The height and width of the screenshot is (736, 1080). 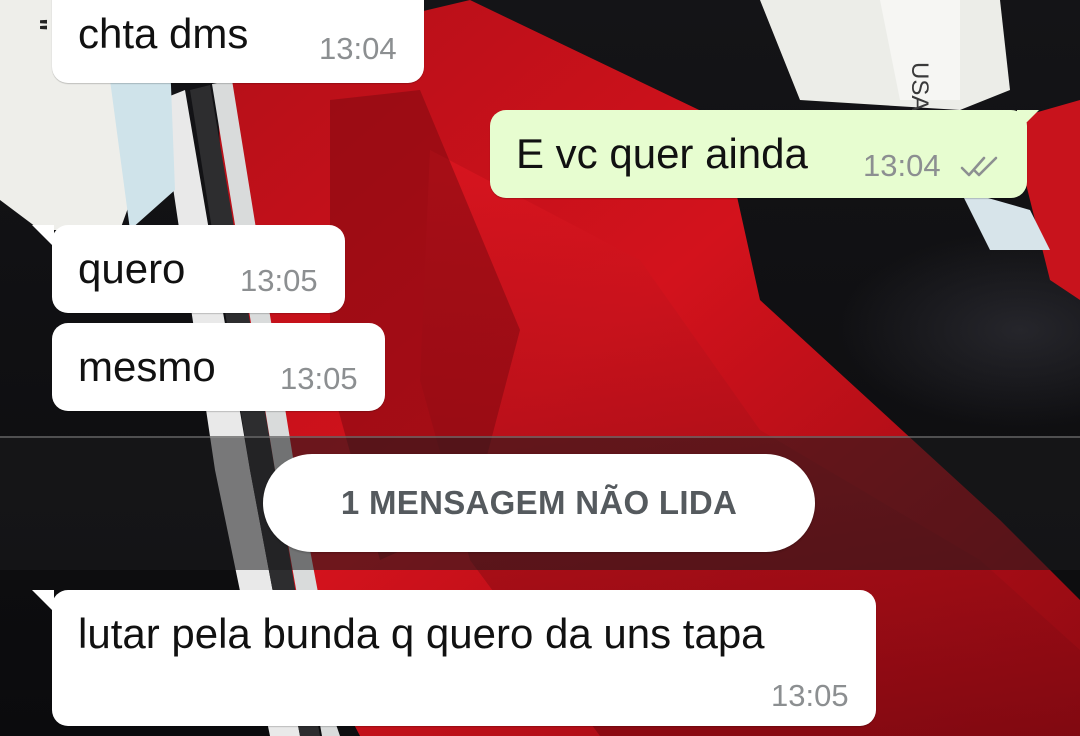 I want to click on message-bubble-incoming: mesmo 13:05, so click(x=218, y=367).